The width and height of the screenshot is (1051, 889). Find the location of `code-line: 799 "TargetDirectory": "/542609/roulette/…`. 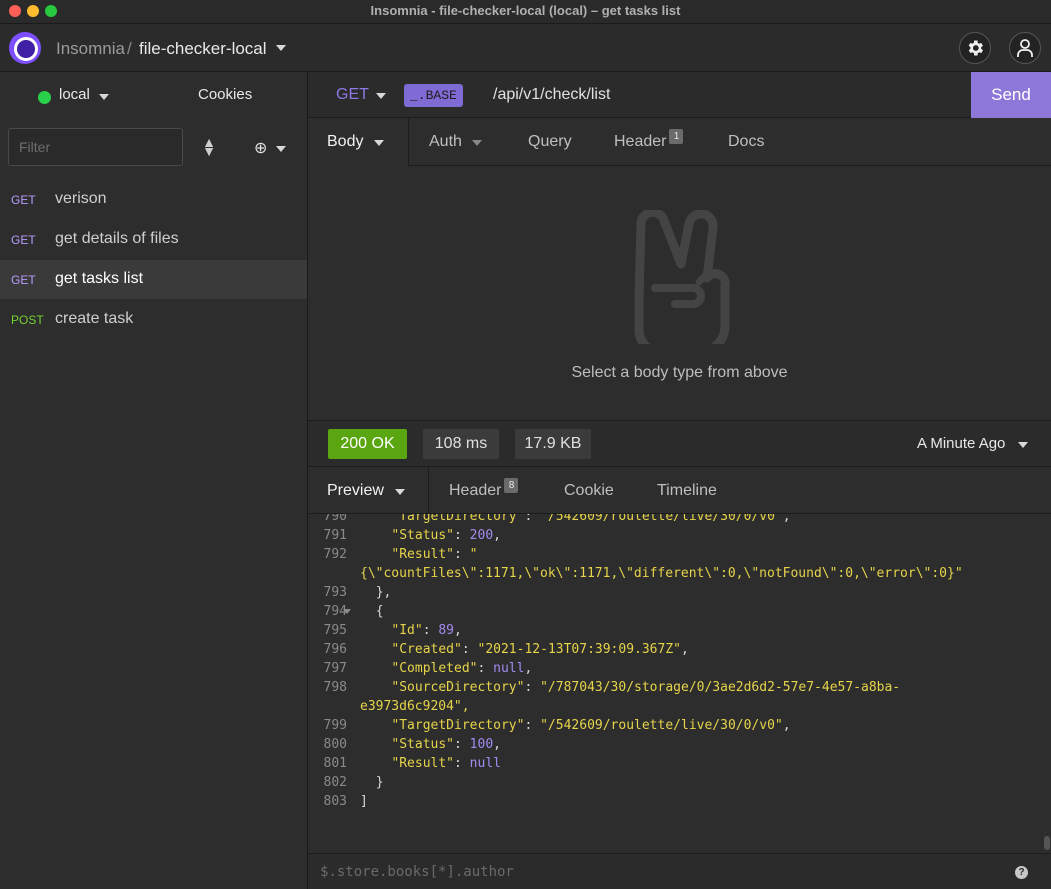

code-line: 799 "TargetDirectory": "/542609/roulette/… is located at coordinates (675, 727).